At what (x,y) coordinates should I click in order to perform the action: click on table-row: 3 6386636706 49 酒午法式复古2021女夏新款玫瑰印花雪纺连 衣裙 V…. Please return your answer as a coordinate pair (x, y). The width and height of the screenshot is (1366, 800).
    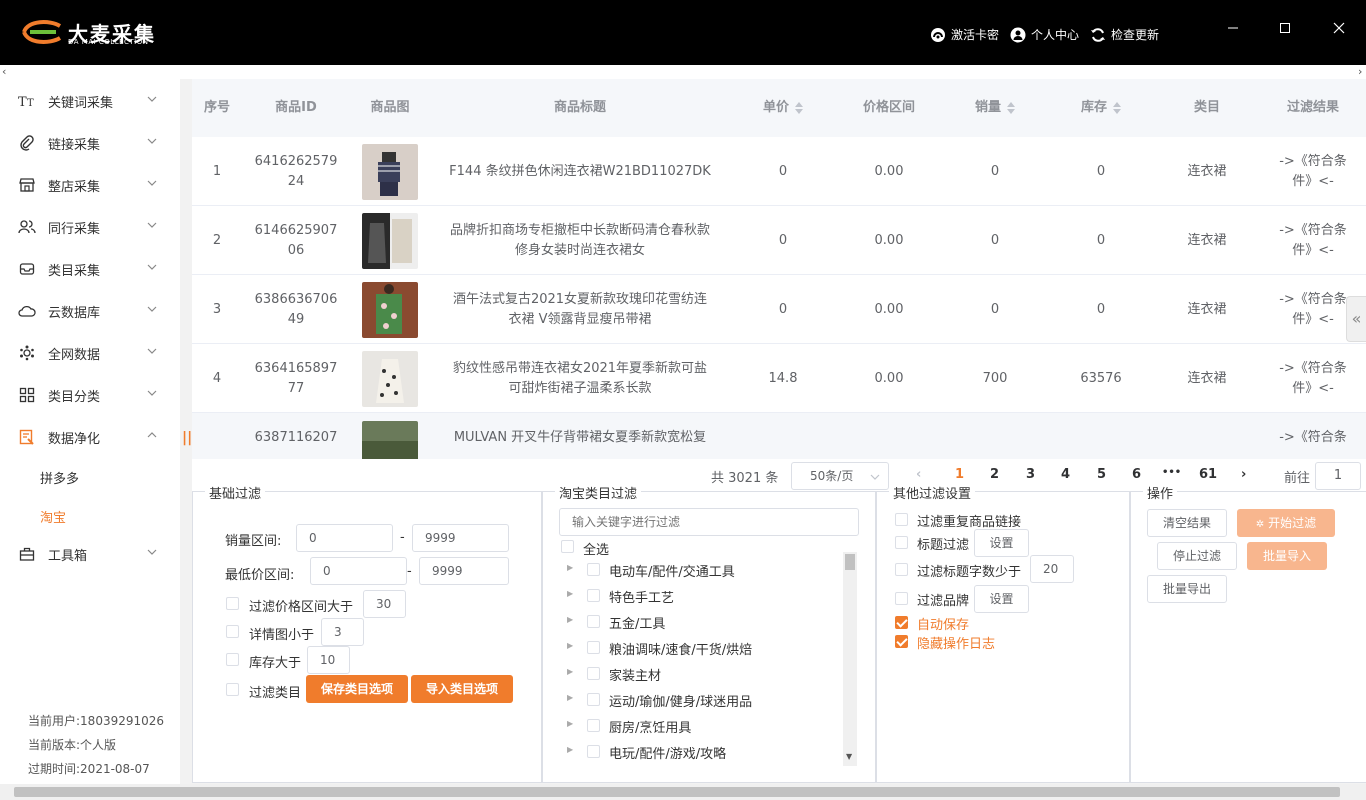
    Looking at the image, I should click on (779, 309).